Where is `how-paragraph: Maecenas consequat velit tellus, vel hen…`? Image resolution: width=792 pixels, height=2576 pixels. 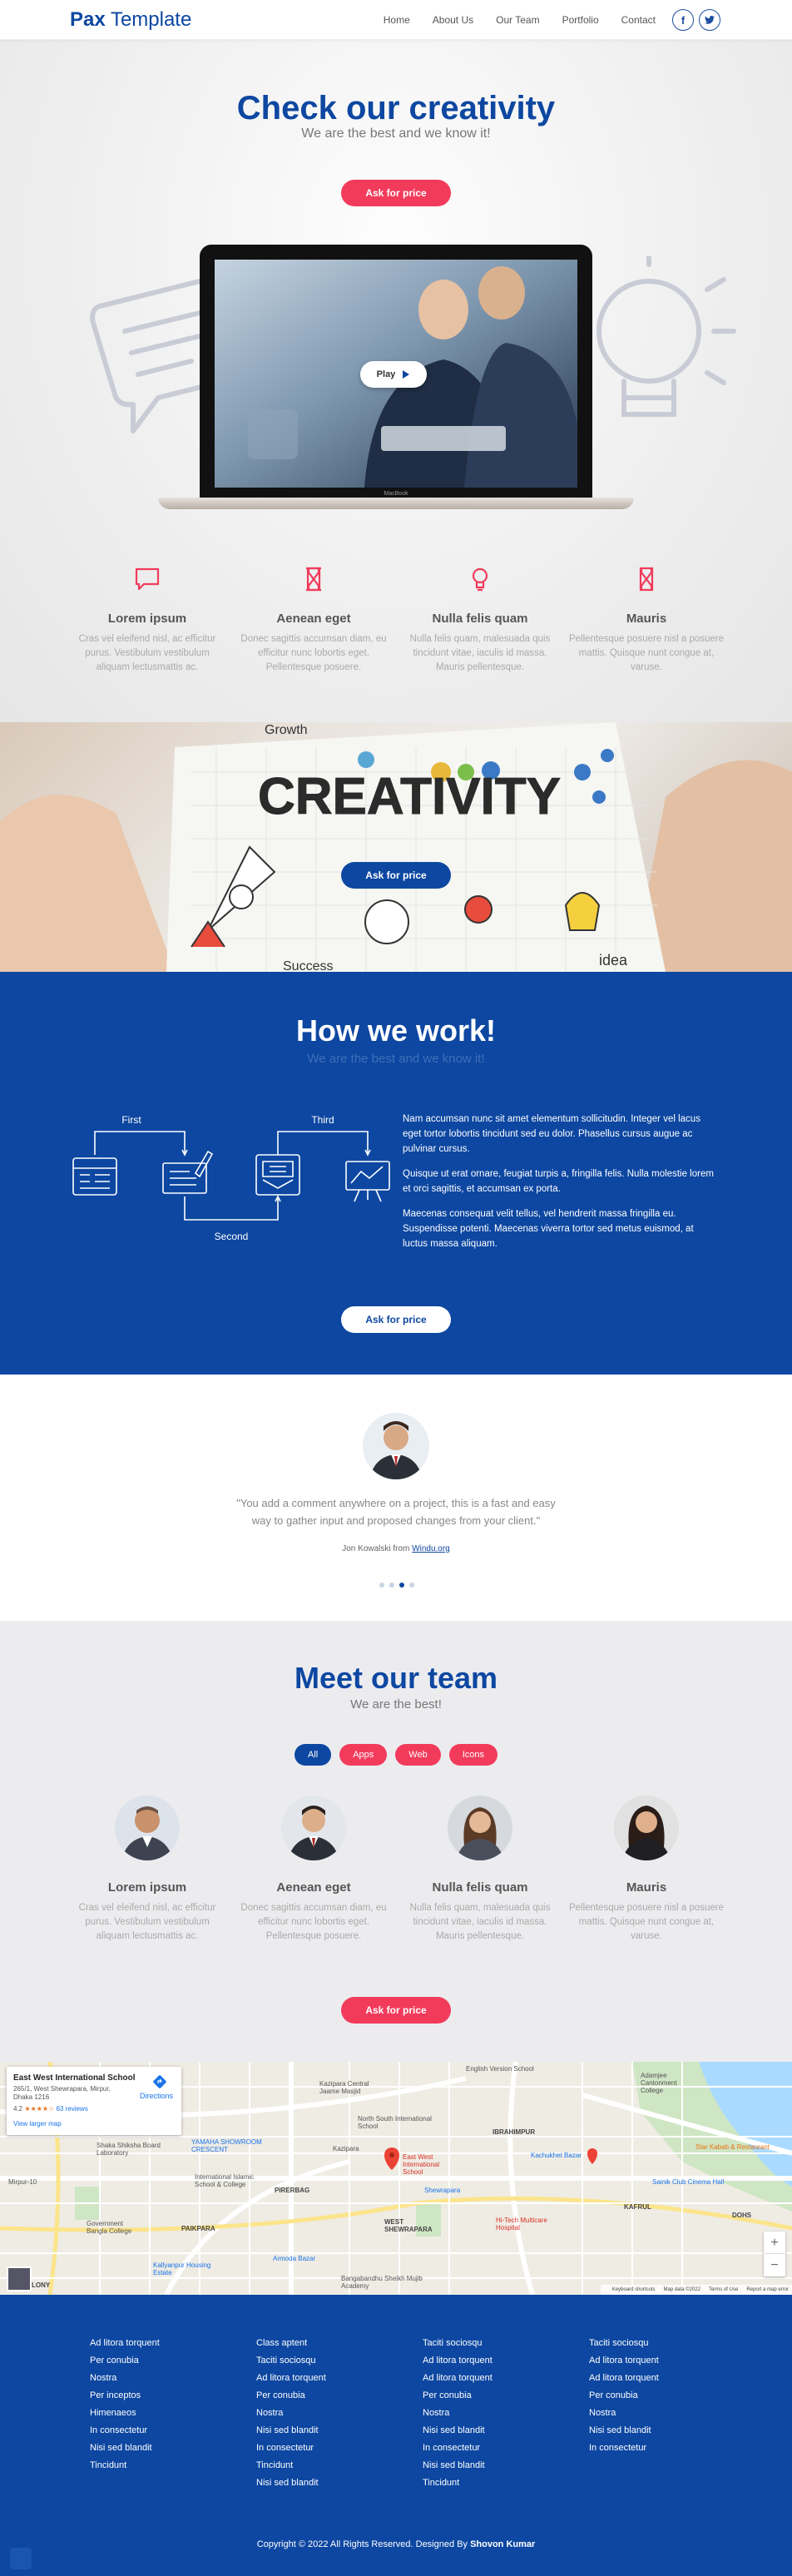
how-paragraph: Maecenas consequat velit tellus, vel hen… is located at coordinates (548, 1229).